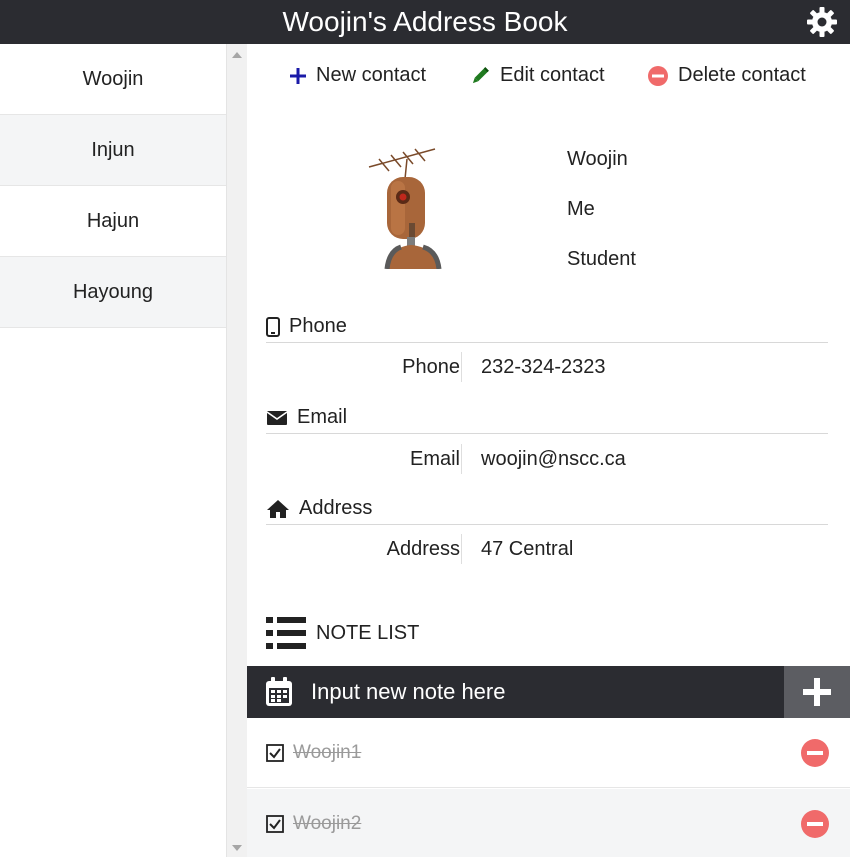 The height and width of the screenshot is (857, 850). I want to click on email-field-label: Email, so click(434, 459).